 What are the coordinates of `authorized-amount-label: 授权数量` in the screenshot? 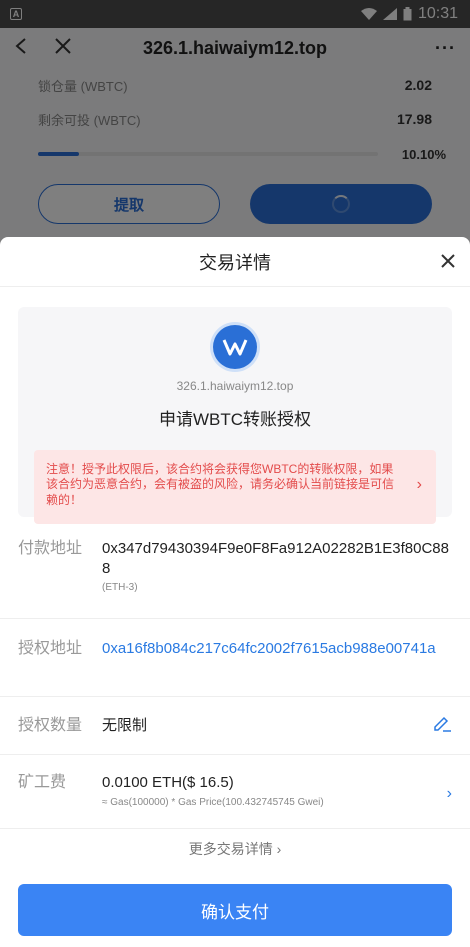 It's located at (50, 725).